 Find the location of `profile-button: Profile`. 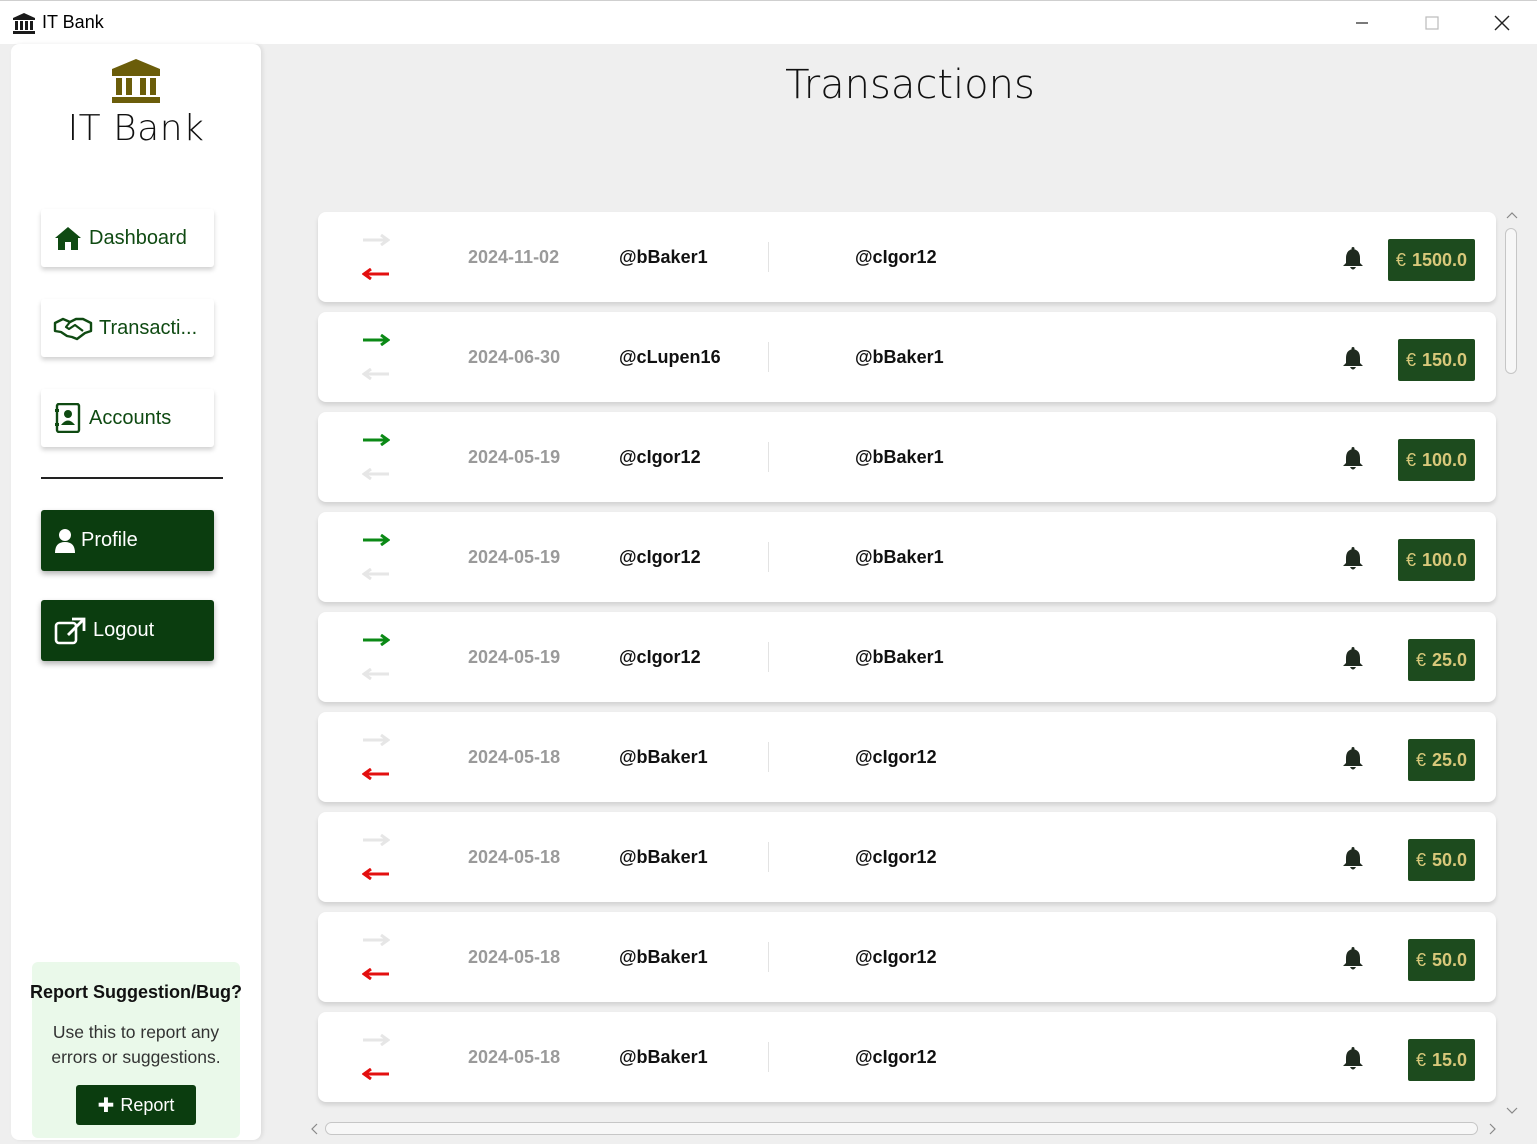

profile-button: Profile is located at coordinates (127, 540).